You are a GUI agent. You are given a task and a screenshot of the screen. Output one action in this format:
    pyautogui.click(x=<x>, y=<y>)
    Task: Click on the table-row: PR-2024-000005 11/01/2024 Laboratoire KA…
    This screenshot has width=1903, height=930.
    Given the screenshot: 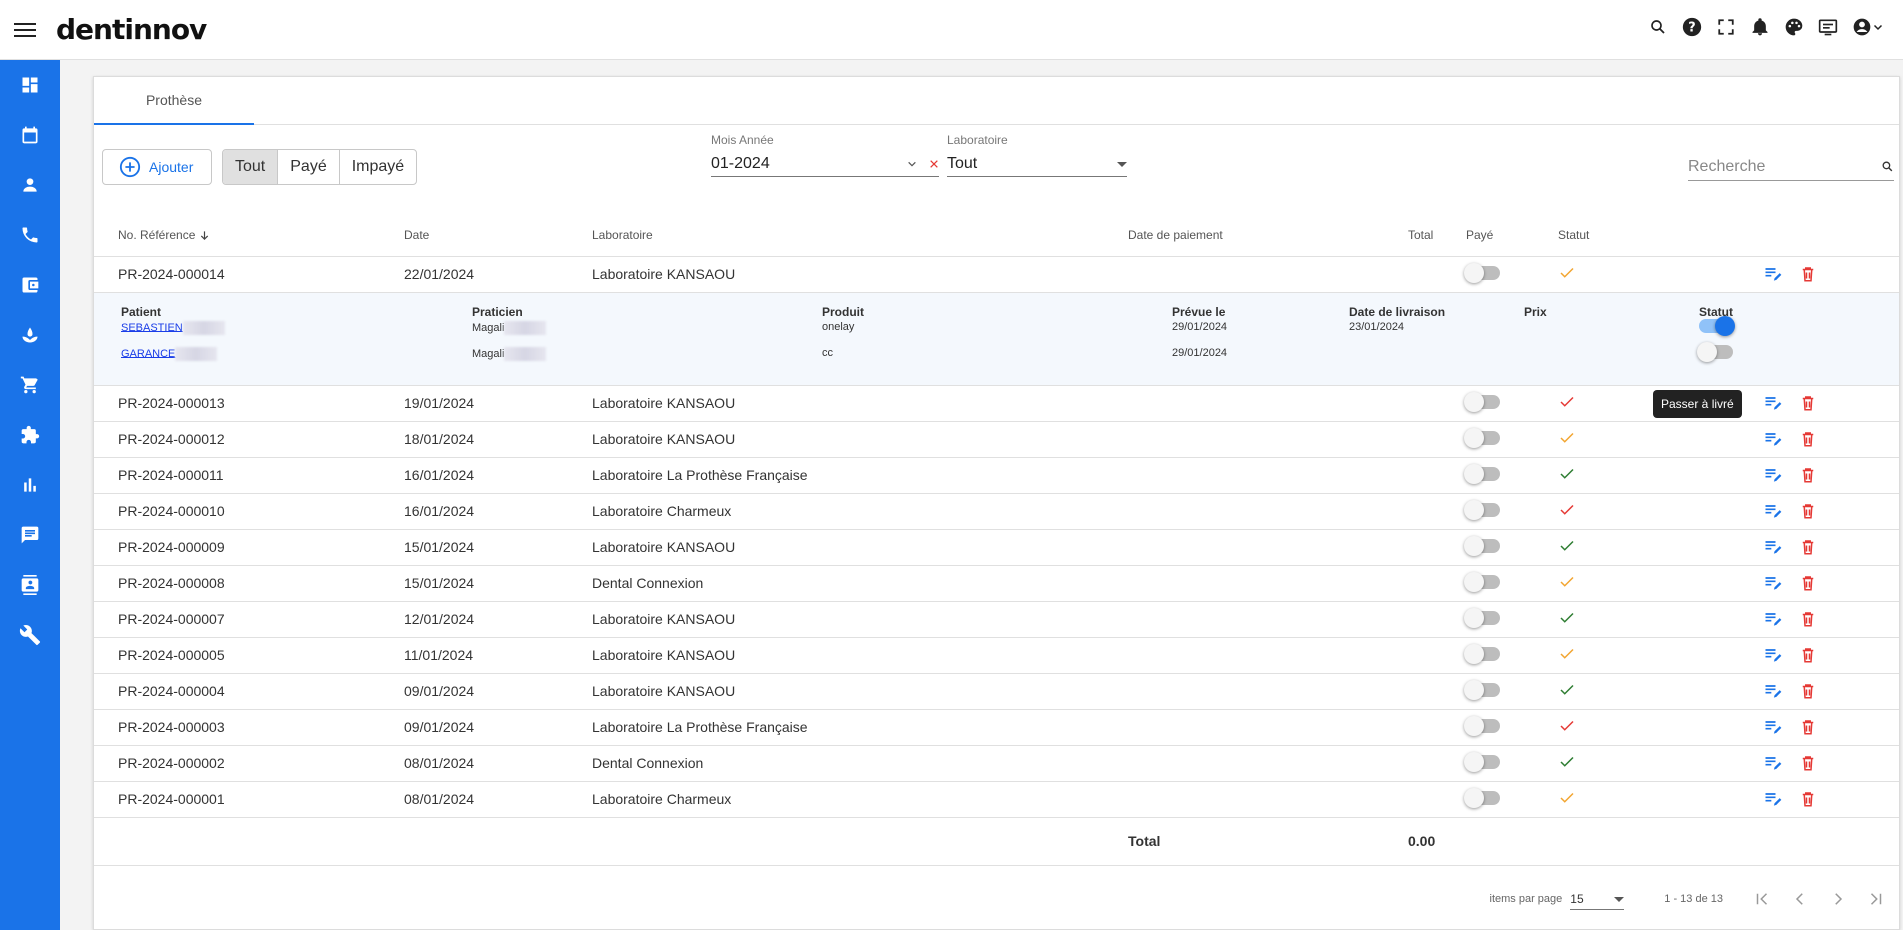 What is the action you would take?
    pyautogui.click(x=996, y=655)
    